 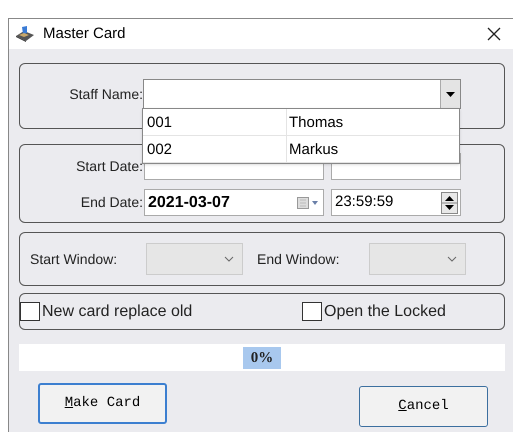 I want to click on close-icon, so click(x=494, y=34).